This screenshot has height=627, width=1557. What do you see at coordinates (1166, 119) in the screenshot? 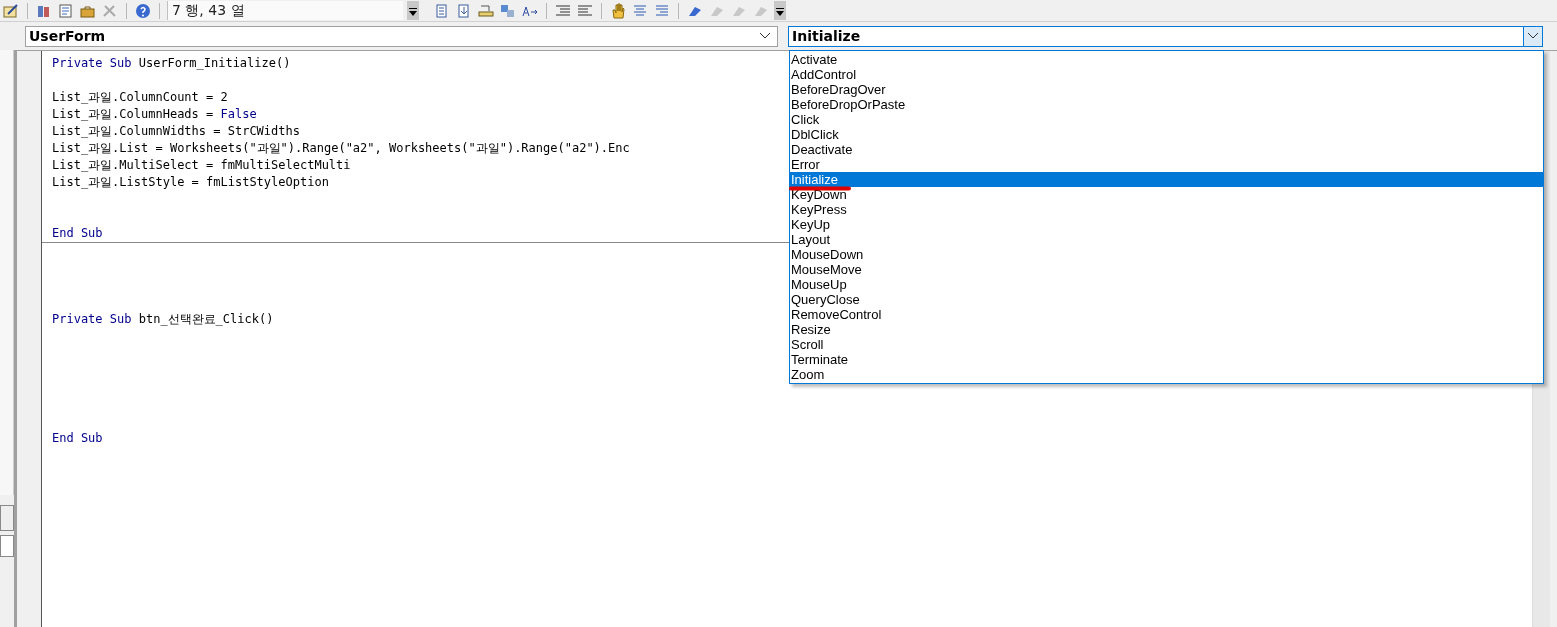
I see `procedure-option: Click` at bounding box center [1166, 119].